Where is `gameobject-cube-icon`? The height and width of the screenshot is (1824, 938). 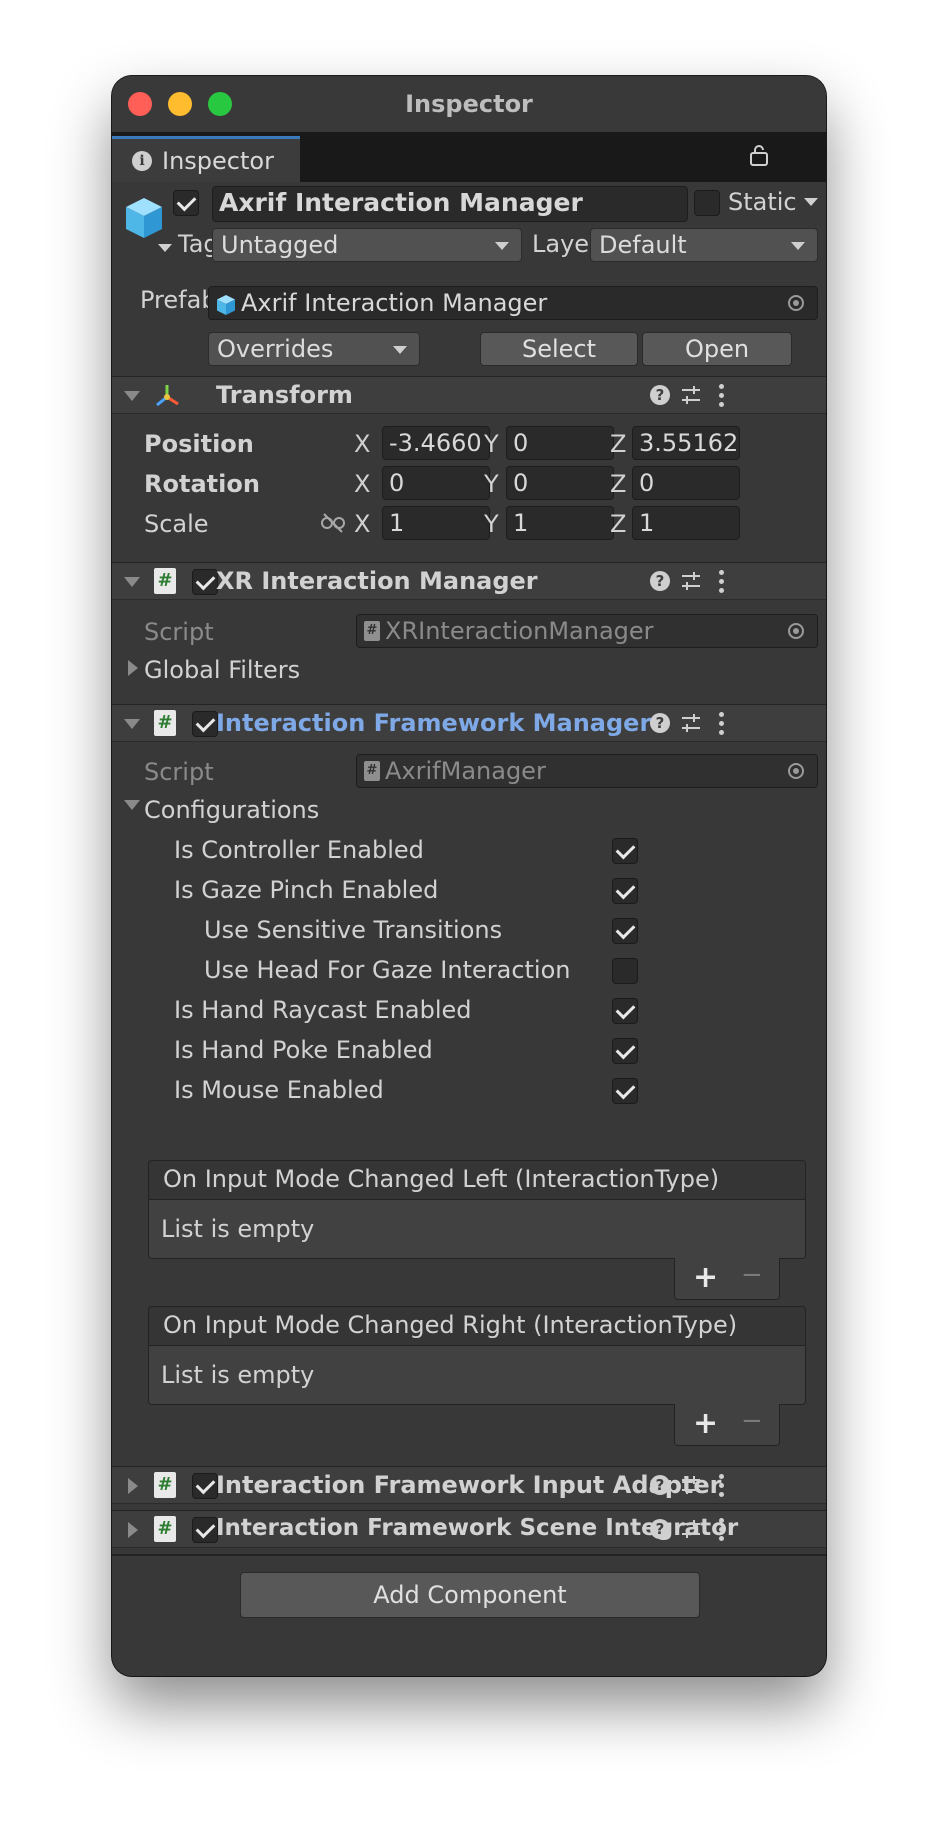
gameobject-cube-icon is located at coordinates (144, 218).